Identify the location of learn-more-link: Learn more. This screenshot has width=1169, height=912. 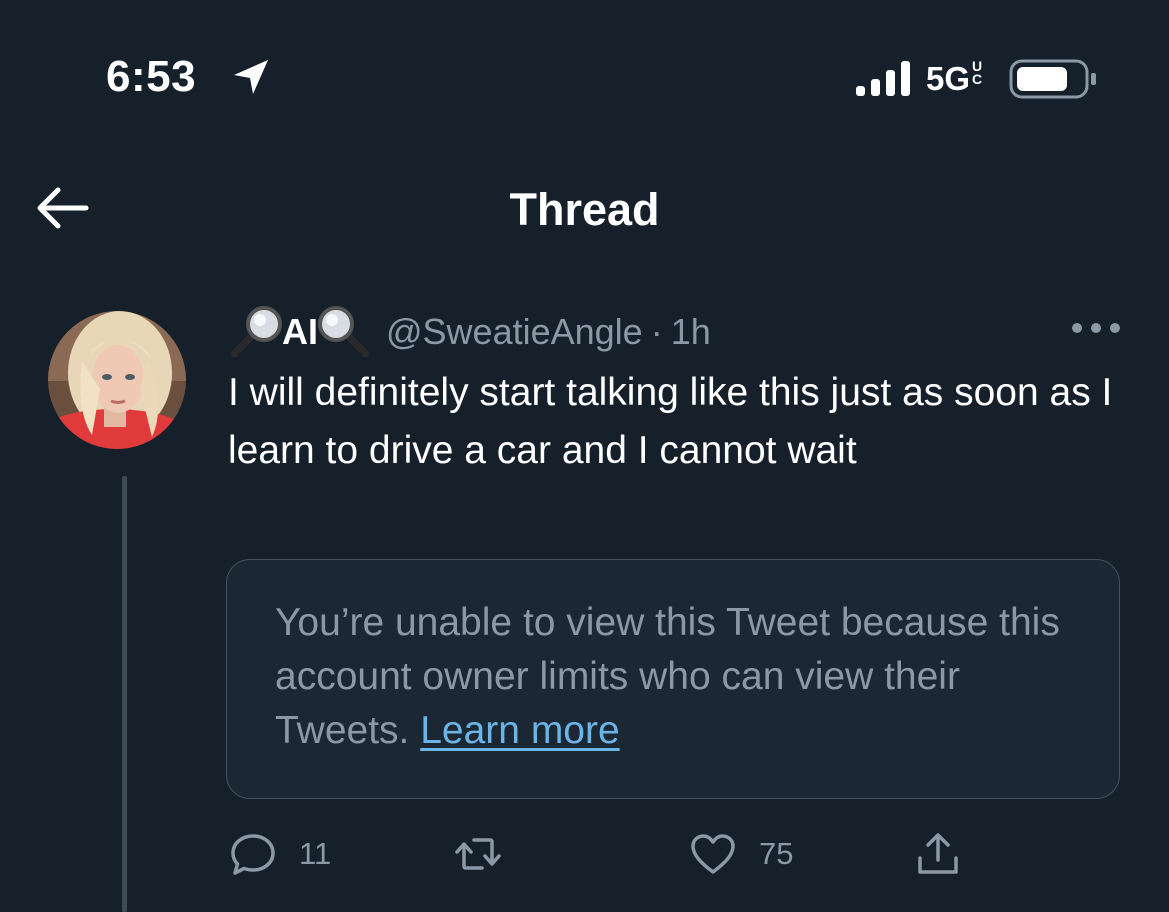
(519, 730).